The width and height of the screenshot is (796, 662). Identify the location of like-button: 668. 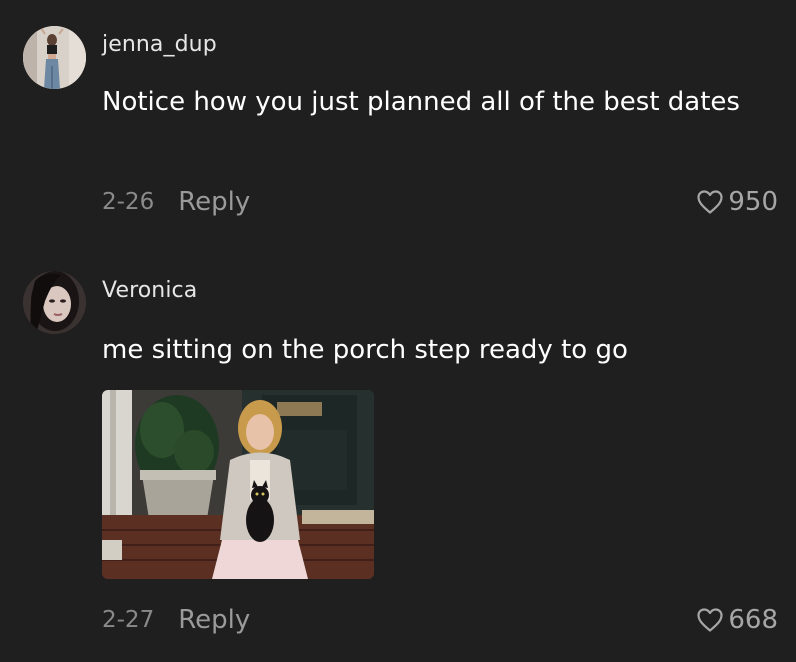
(737, 620).